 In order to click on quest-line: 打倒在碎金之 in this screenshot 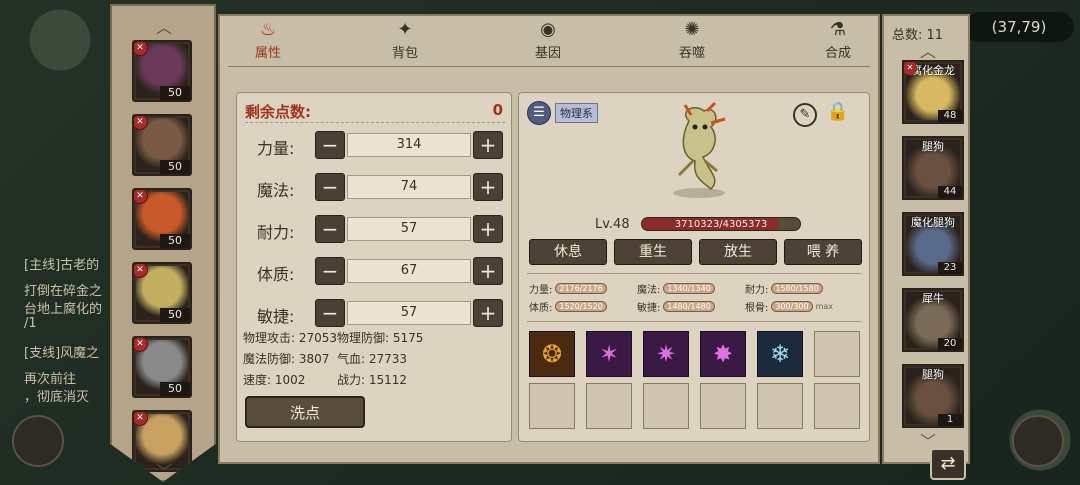, I will do `click(63, 291)`.